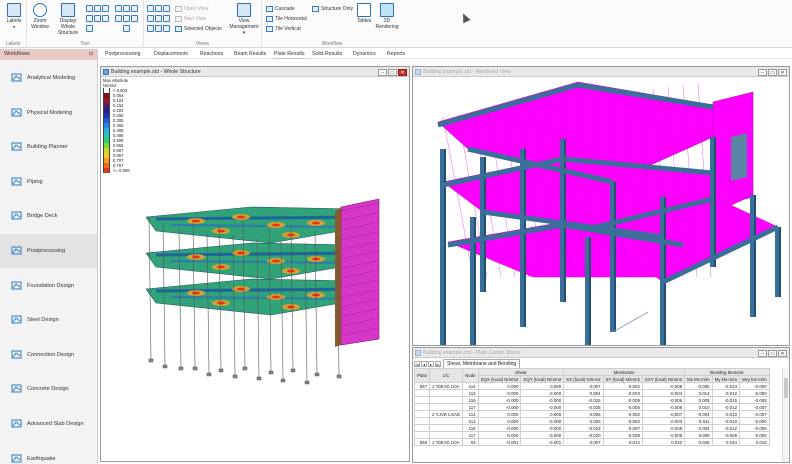 The height and width of the screenshot is (464, 792). Describe the element at coordinates (470, 375) in the screenshot. I see `col-node: Node` at that location.